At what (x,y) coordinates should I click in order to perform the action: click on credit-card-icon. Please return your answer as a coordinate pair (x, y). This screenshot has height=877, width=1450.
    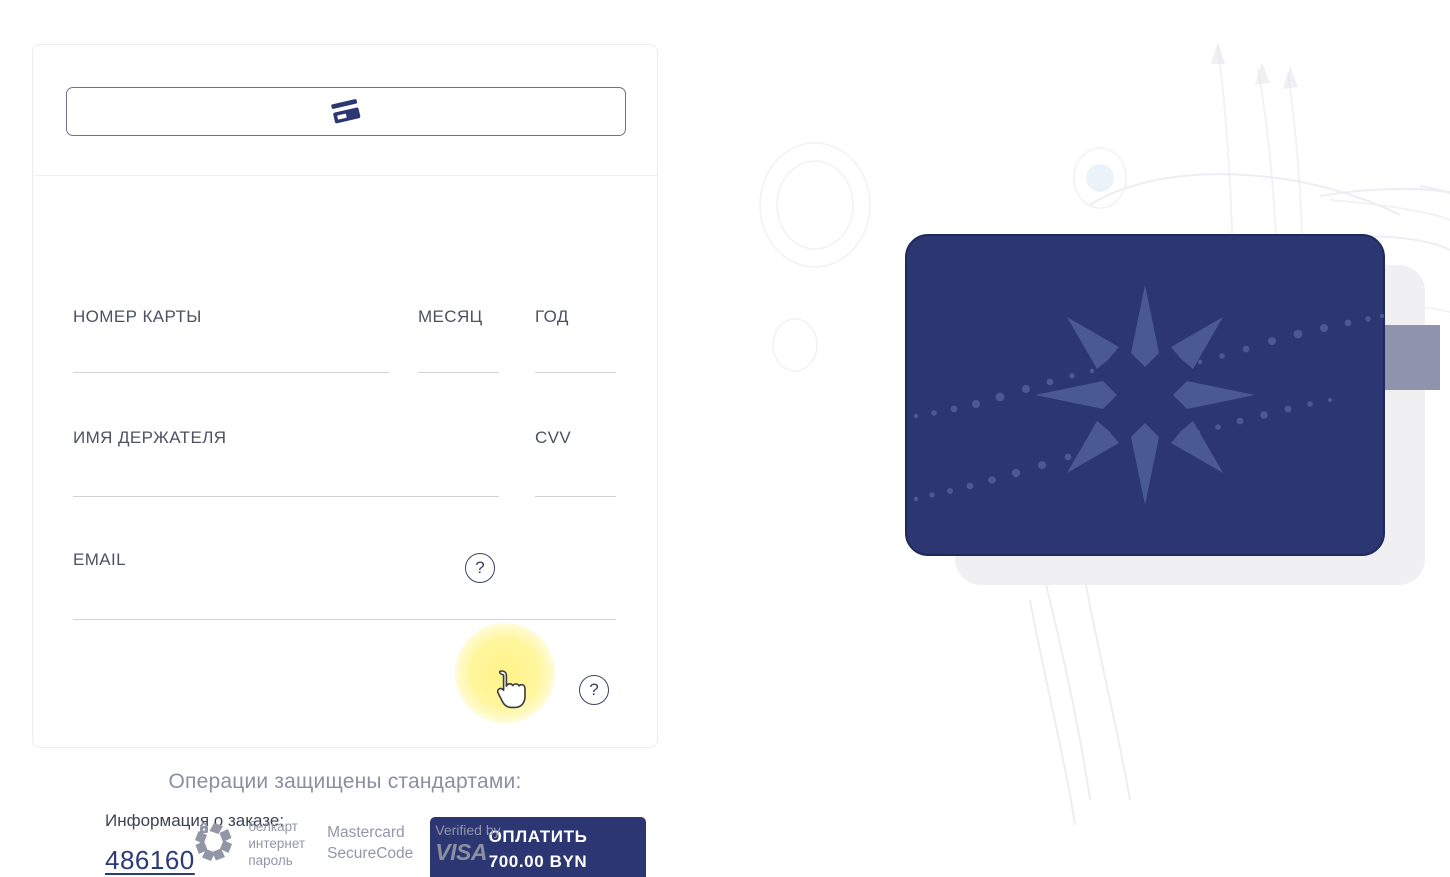
    Looking at the image, I should click on (346, 112).